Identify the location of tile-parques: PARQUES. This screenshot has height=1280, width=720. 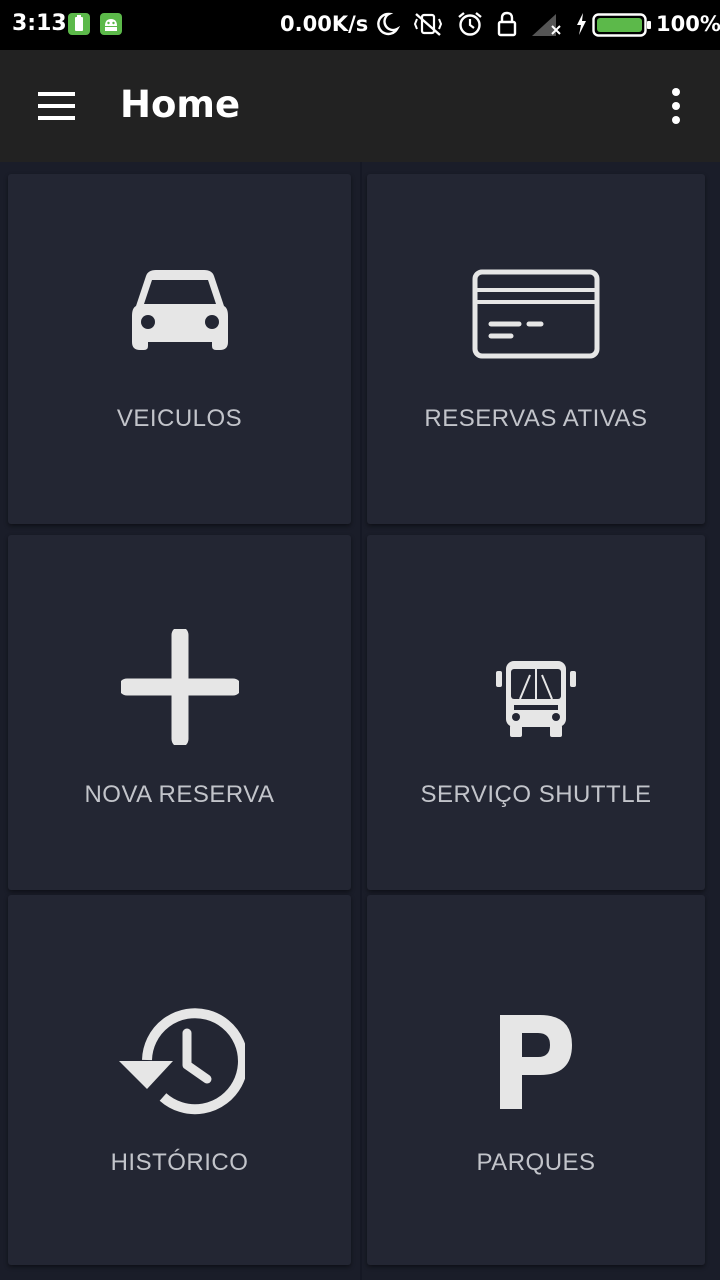
(536, 1080).